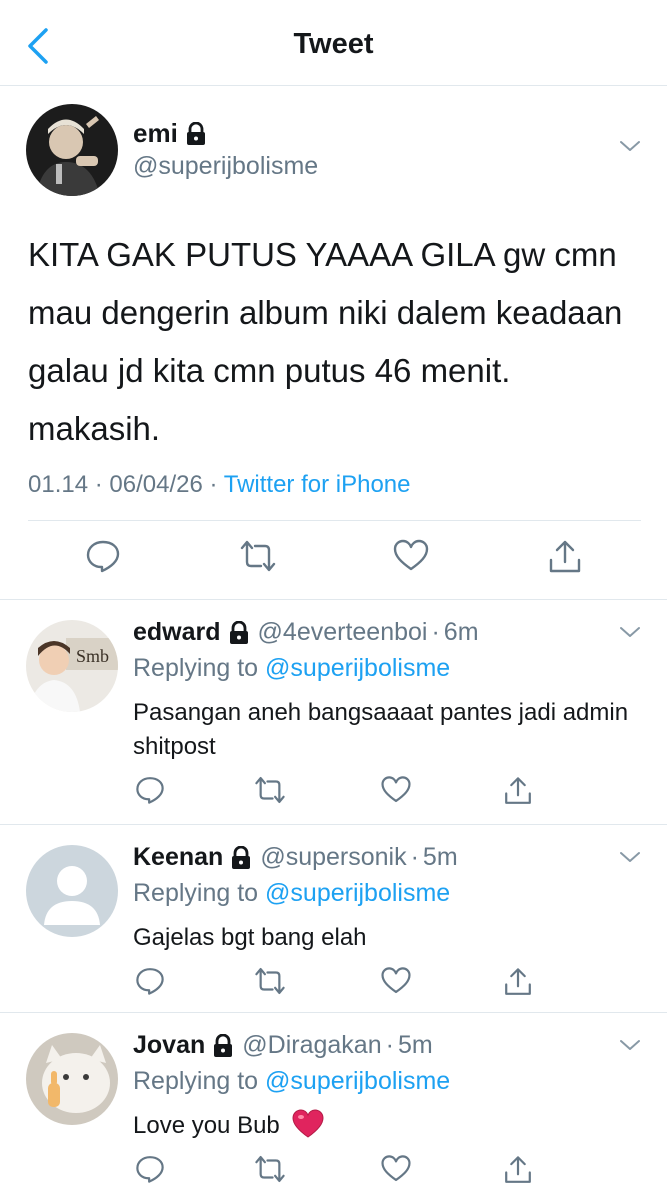  I want to click on author-name: emi, so click(155, 133).